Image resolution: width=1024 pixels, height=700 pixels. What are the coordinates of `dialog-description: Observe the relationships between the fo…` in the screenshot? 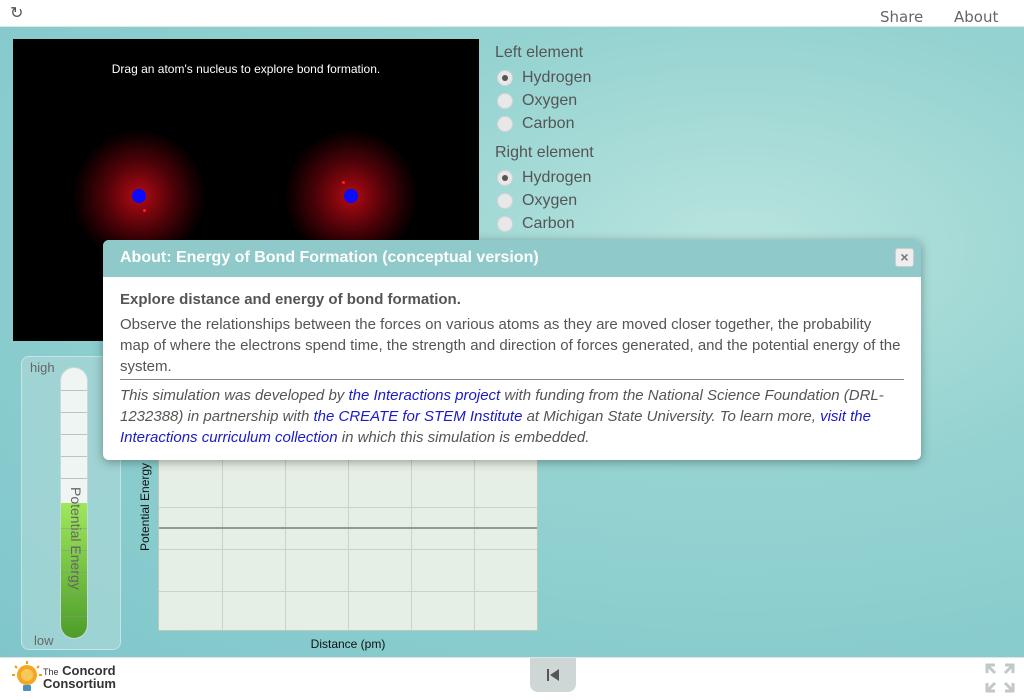 It's located at (510, 345).